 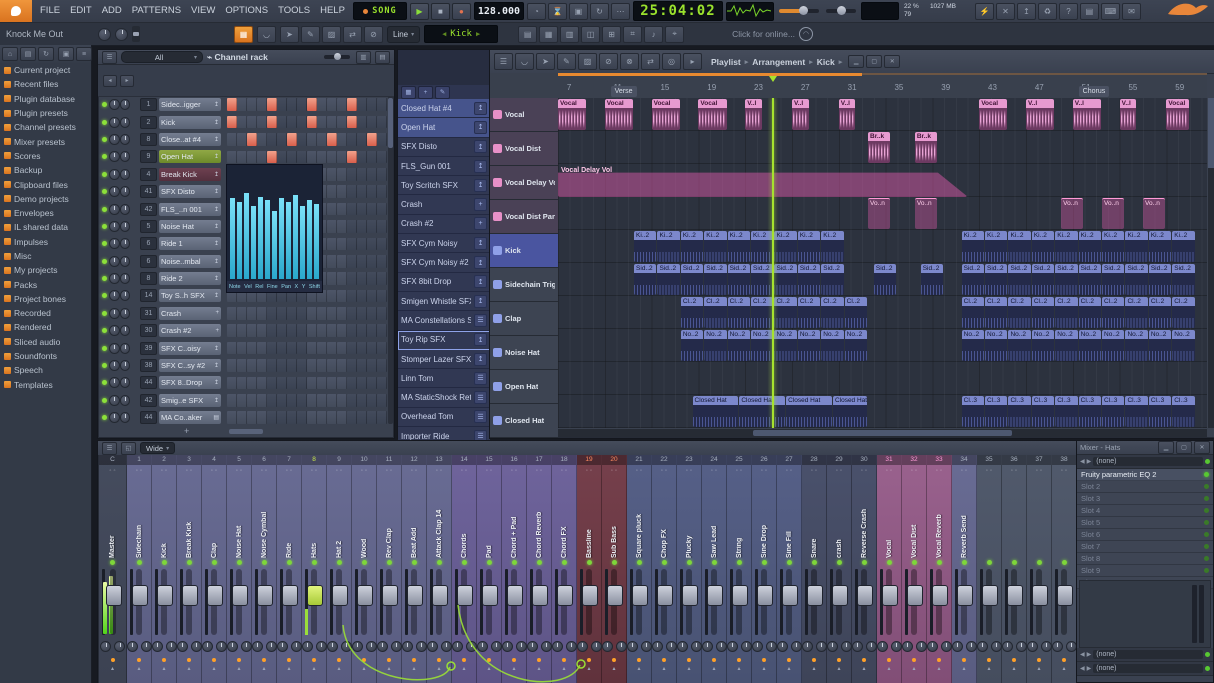 What do you see at coordinates (1206, 474) in the screenshot?
I see `slot-enable-led` at bounding box center [1206, 474].